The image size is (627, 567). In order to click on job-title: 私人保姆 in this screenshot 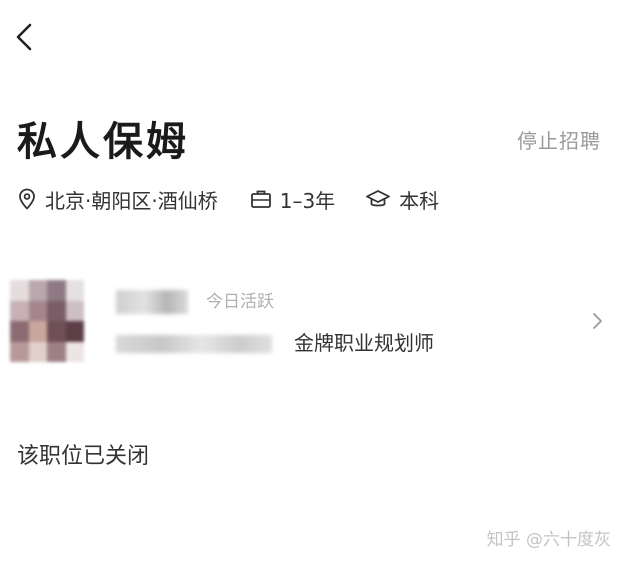, I will do `click(103, 142)`.